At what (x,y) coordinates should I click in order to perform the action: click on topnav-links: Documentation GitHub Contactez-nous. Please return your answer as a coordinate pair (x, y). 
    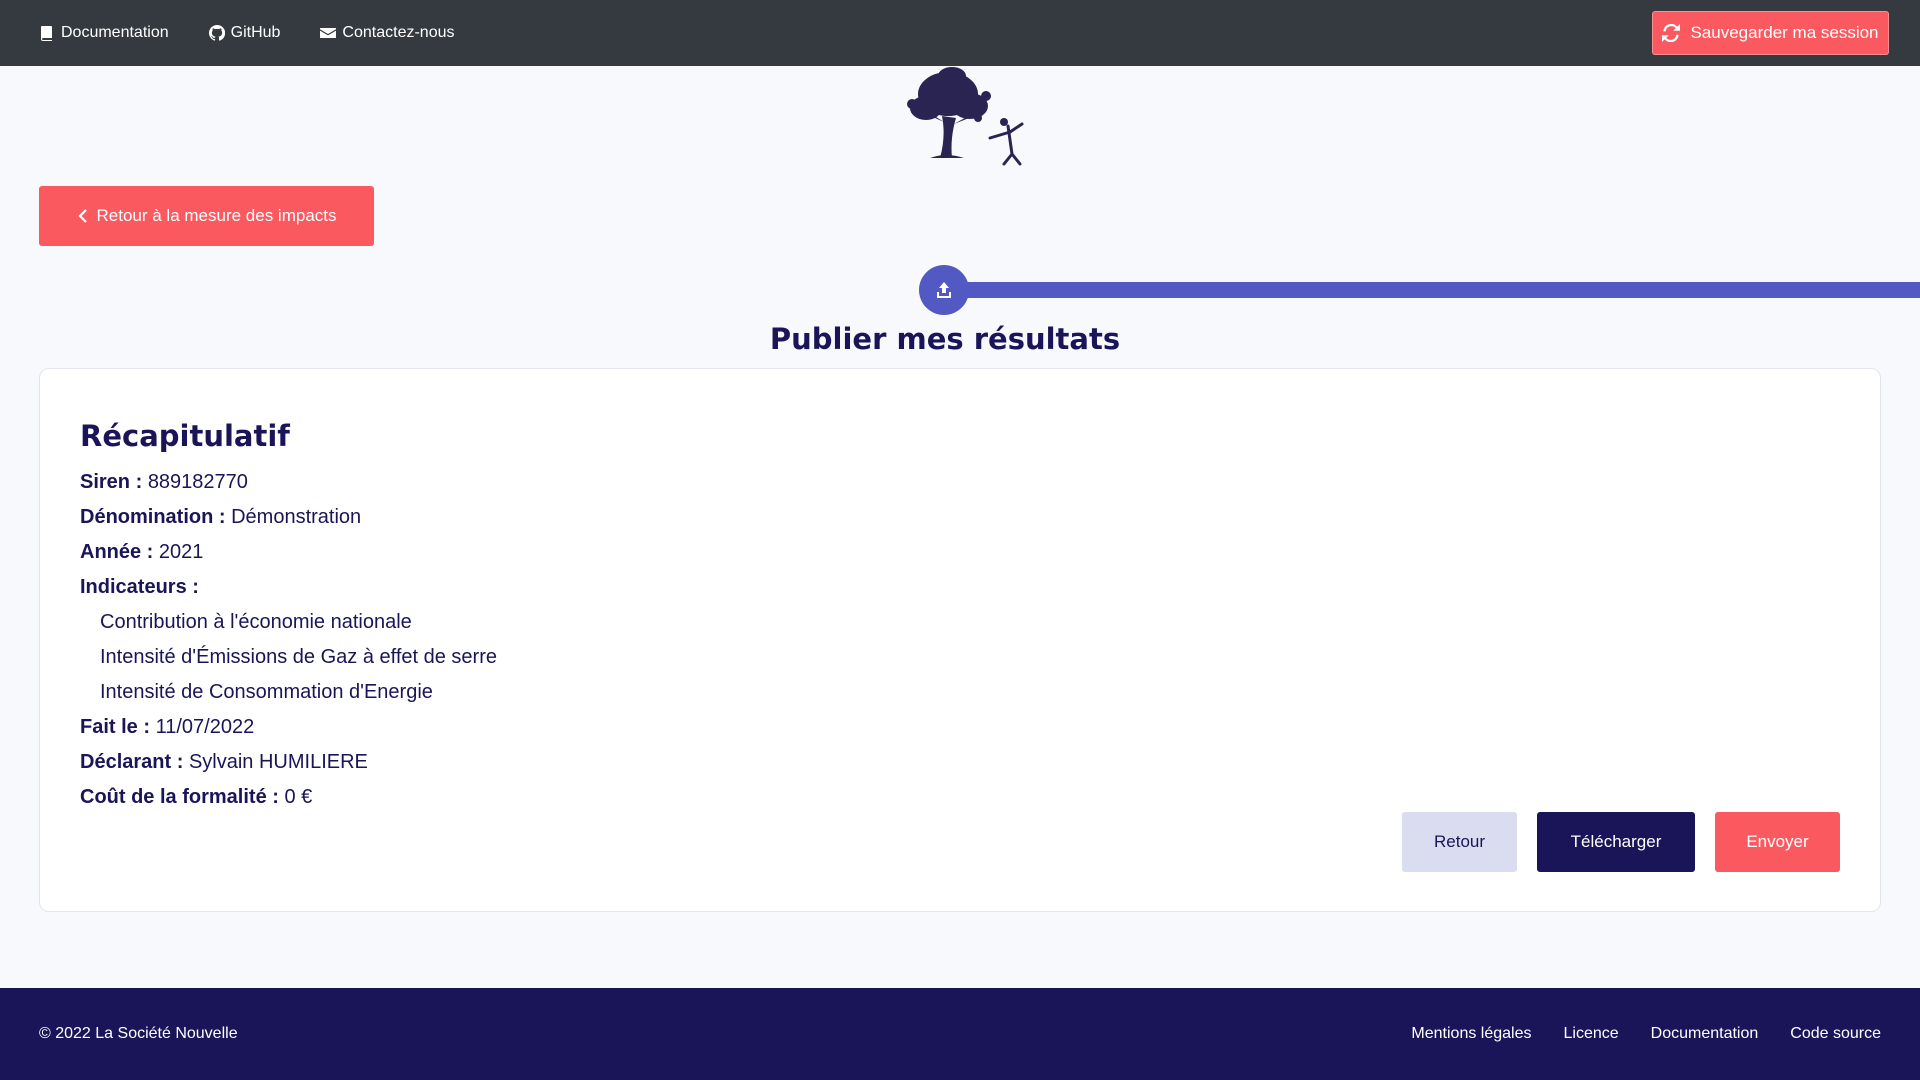
    Looking at the image, I should click on (246, 33).